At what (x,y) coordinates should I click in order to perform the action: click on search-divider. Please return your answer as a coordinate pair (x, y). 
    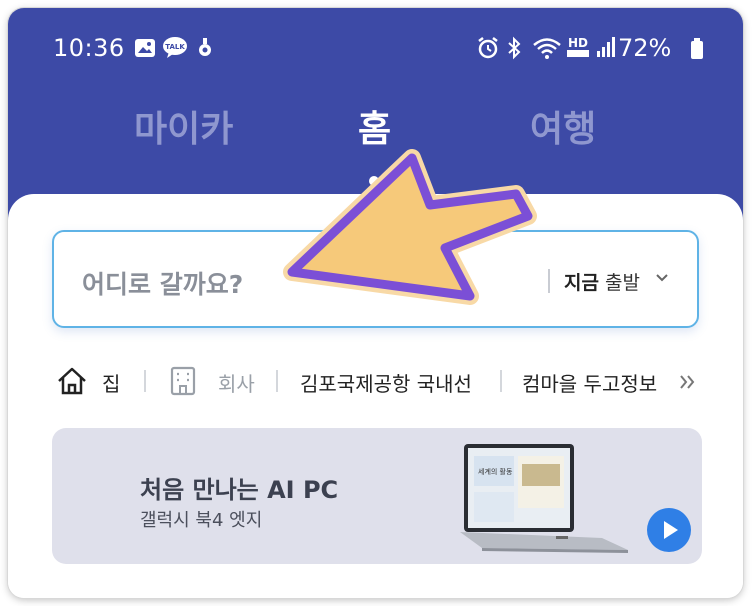
    Looking at the image, I should click on (549, 281).